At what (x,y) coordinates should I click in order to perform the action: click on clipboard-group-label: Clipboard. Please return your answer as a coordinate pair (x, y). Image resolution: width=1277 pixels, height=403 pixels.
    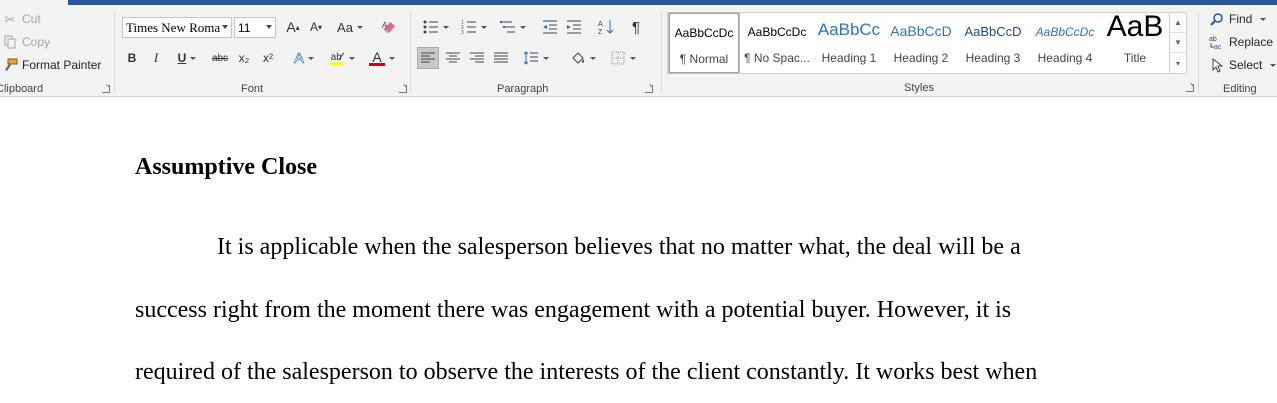
    Looking at the image, I should click on (22, 89).